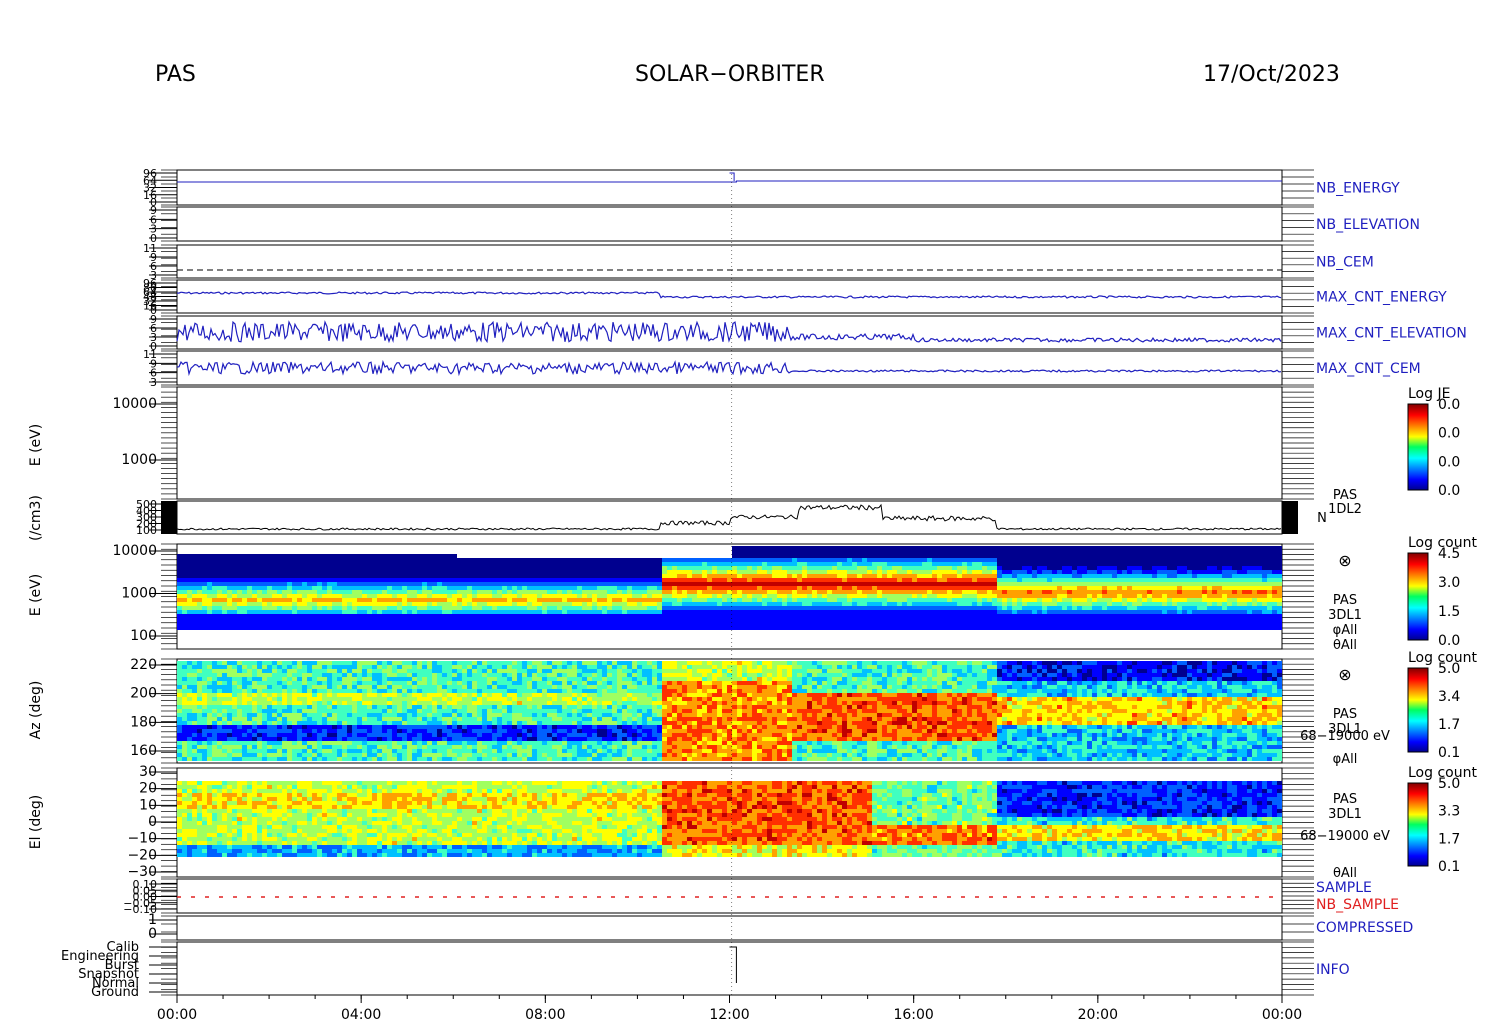 The width and height of the screenshot is (1512, 1020). I want to click on max-cnt-cem-trace, so click(729, 368).